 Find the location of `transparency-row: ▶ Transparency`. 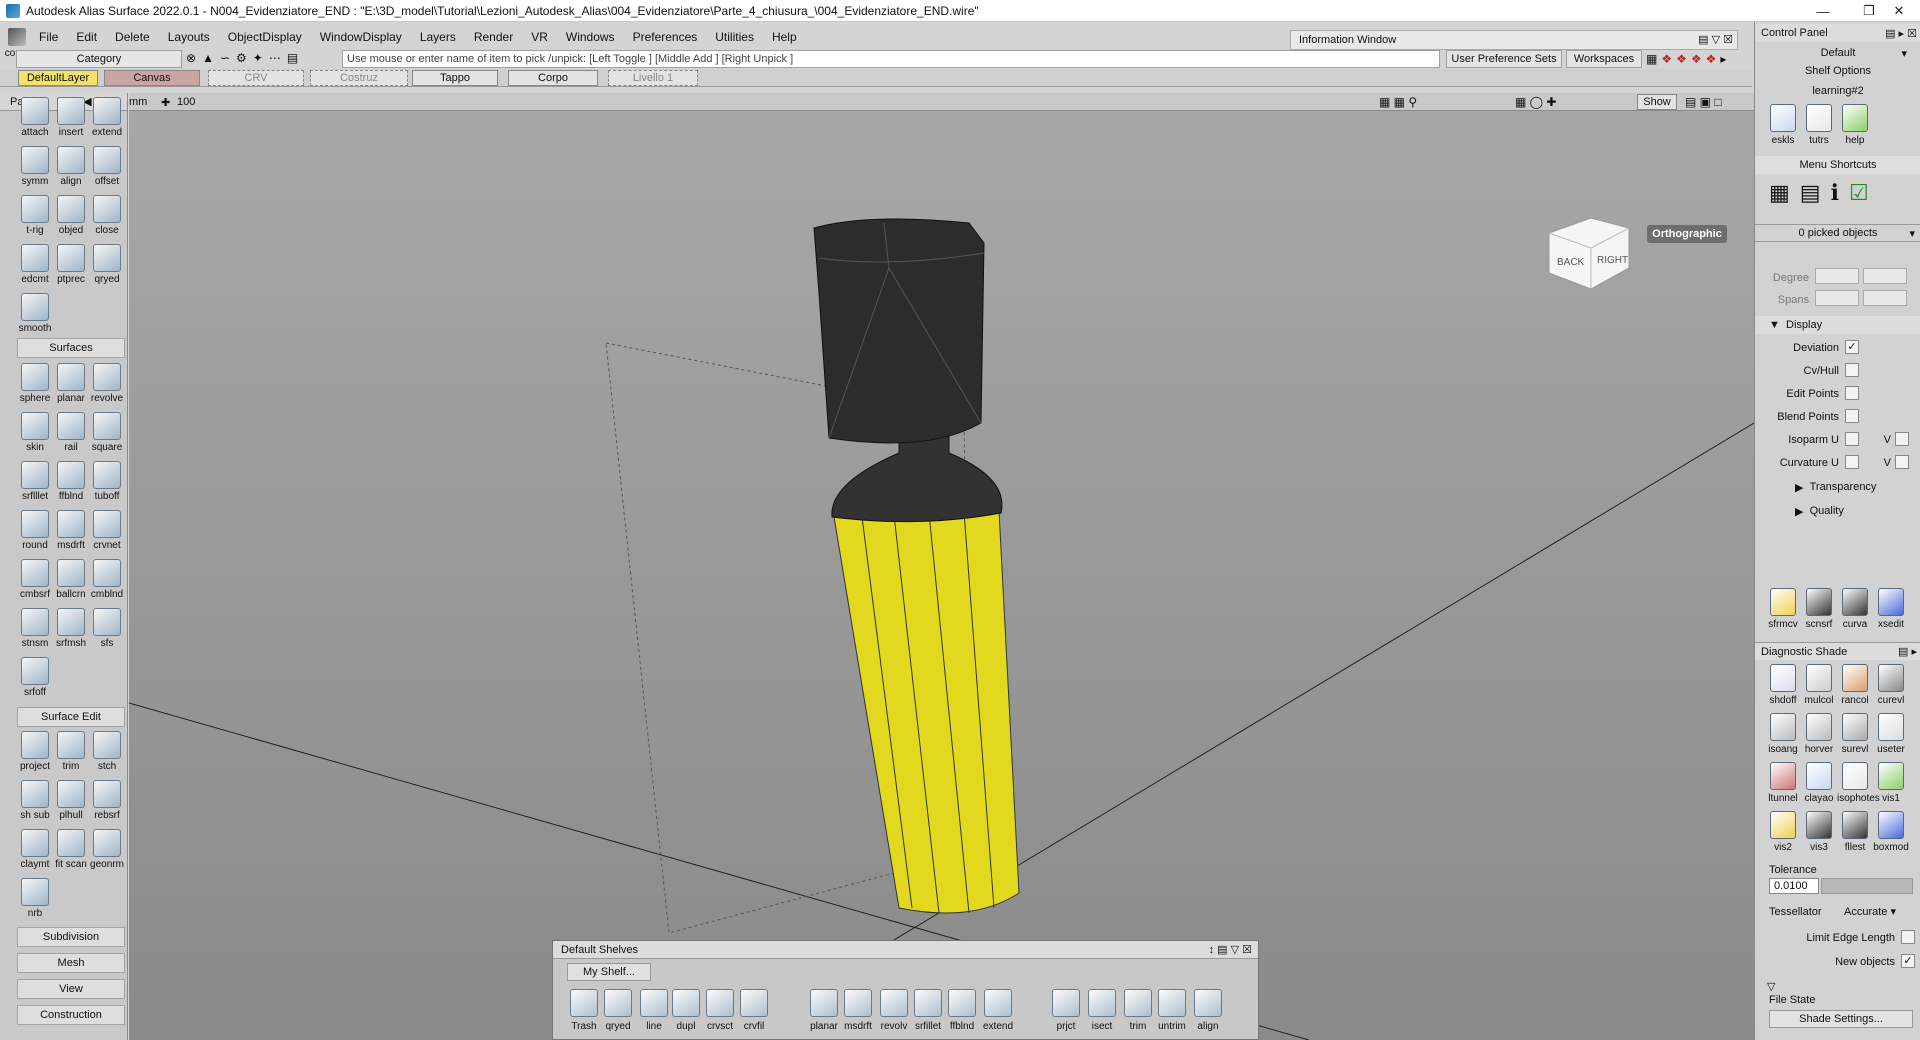

transparency-row: ▶ Transparency is located at coordinates (1837, 487).